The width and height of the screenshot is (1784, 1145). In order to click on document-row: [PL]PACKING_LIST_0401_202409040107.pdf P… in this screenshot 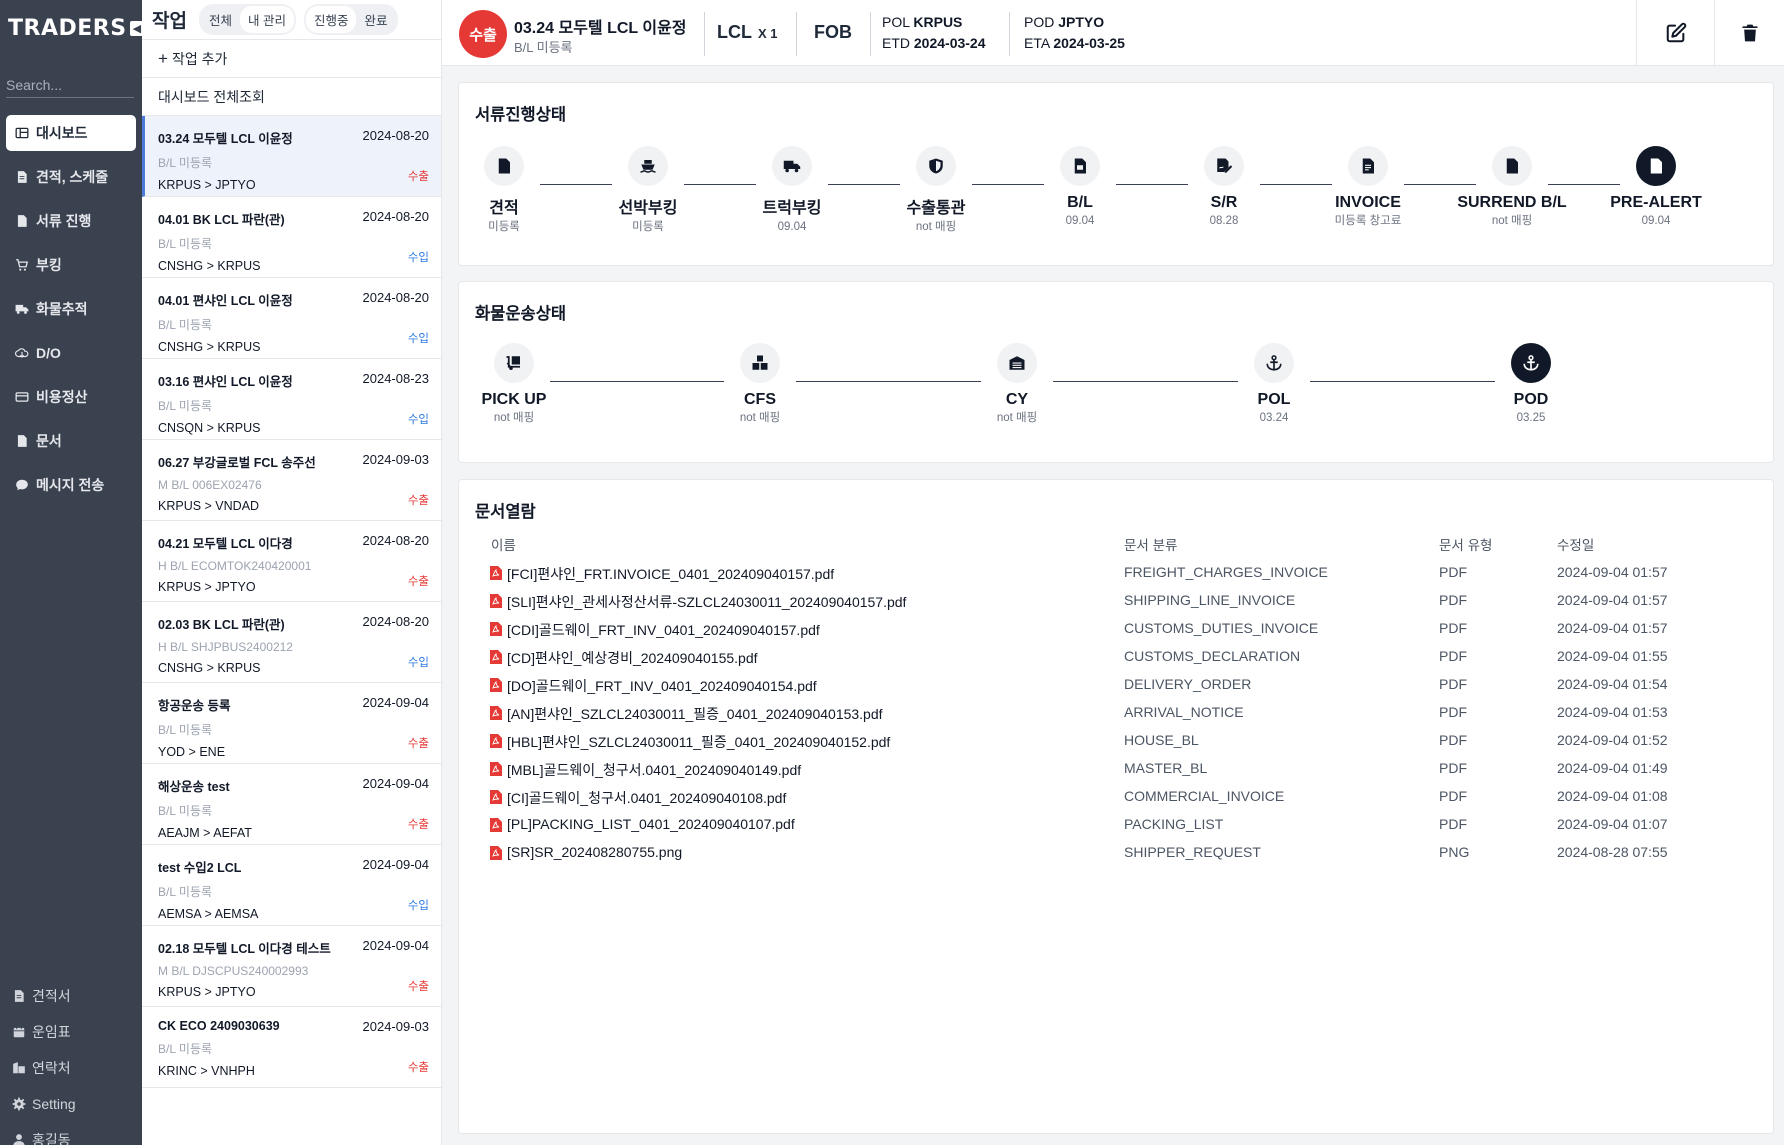, I will do `click(1117, 826)`.